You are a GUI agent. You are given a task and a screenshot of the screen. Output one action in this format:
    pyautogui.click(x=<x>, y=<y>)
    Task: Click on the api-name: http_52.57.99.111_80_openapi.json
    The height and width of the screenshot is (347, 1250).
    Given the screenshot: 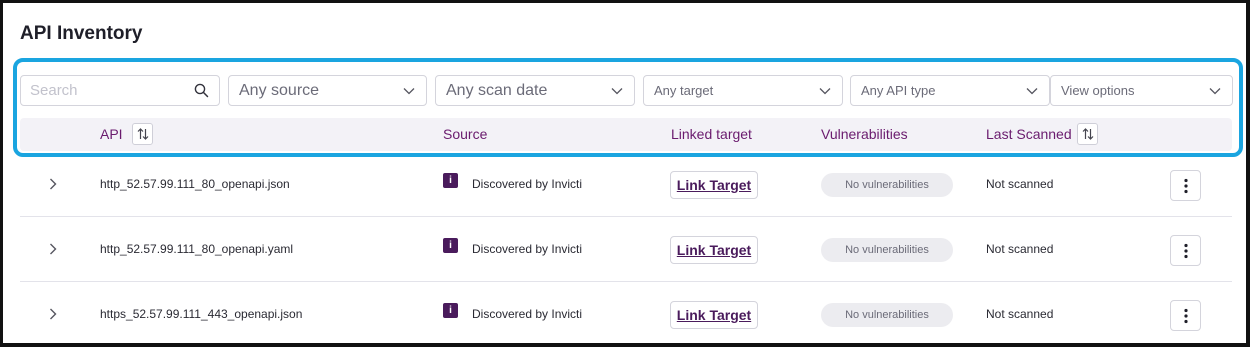 What is the action you would take?
    pyautogui.click(x=195, y=184)
    